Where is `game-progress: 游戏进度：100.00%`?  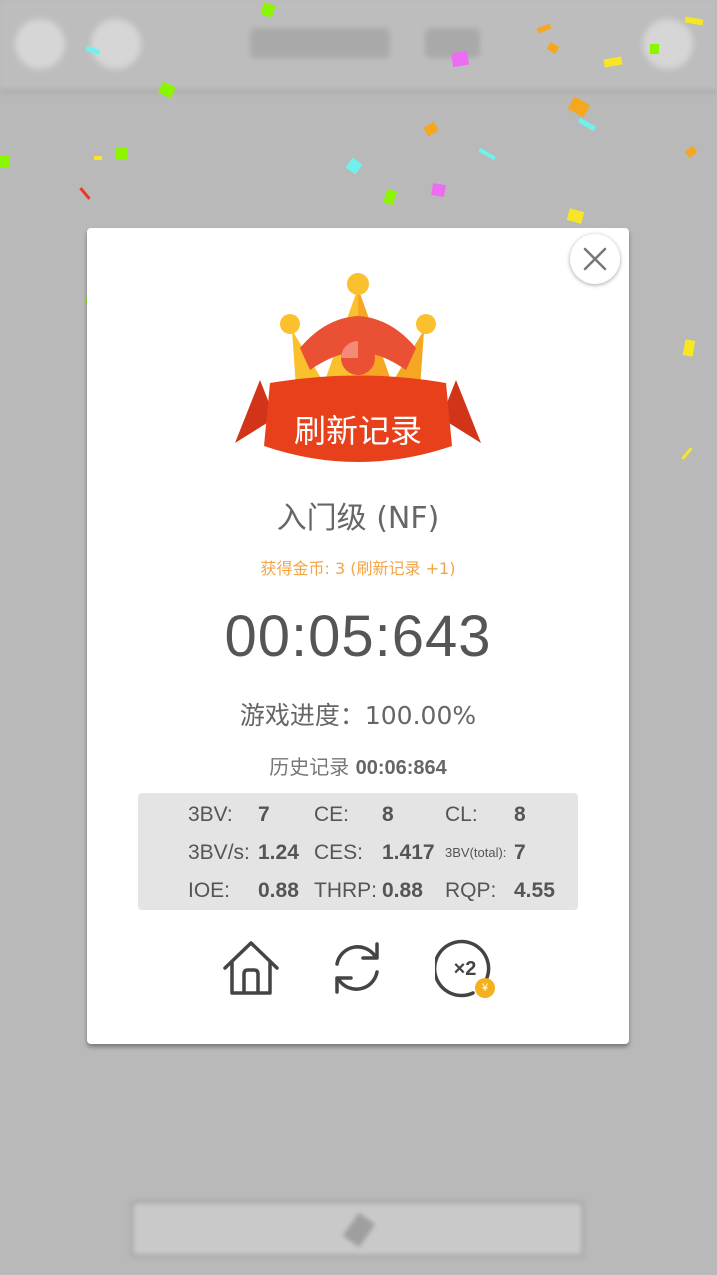 game-progress: 游戏进度：100.00% is located at coordinates (358, 715).